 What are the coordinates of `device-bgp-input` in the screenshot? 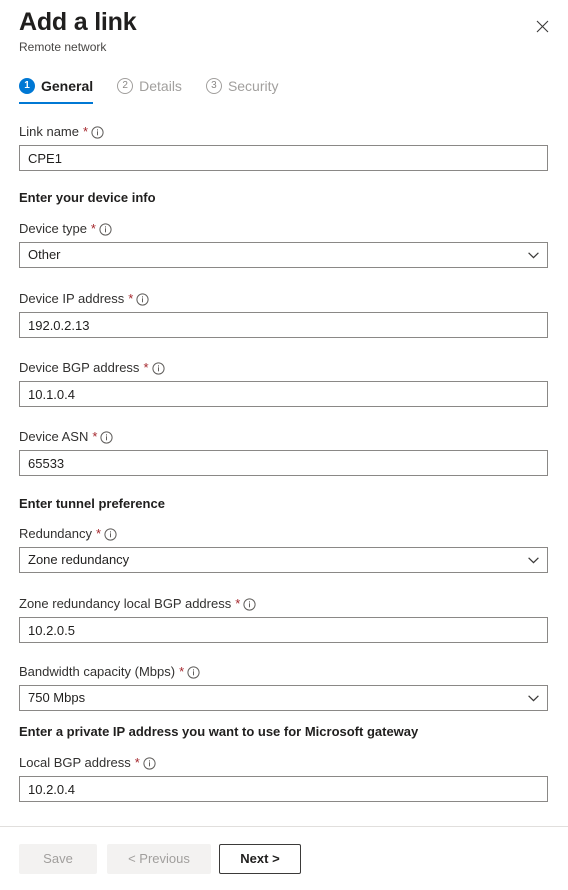 It's located at (283, 394).